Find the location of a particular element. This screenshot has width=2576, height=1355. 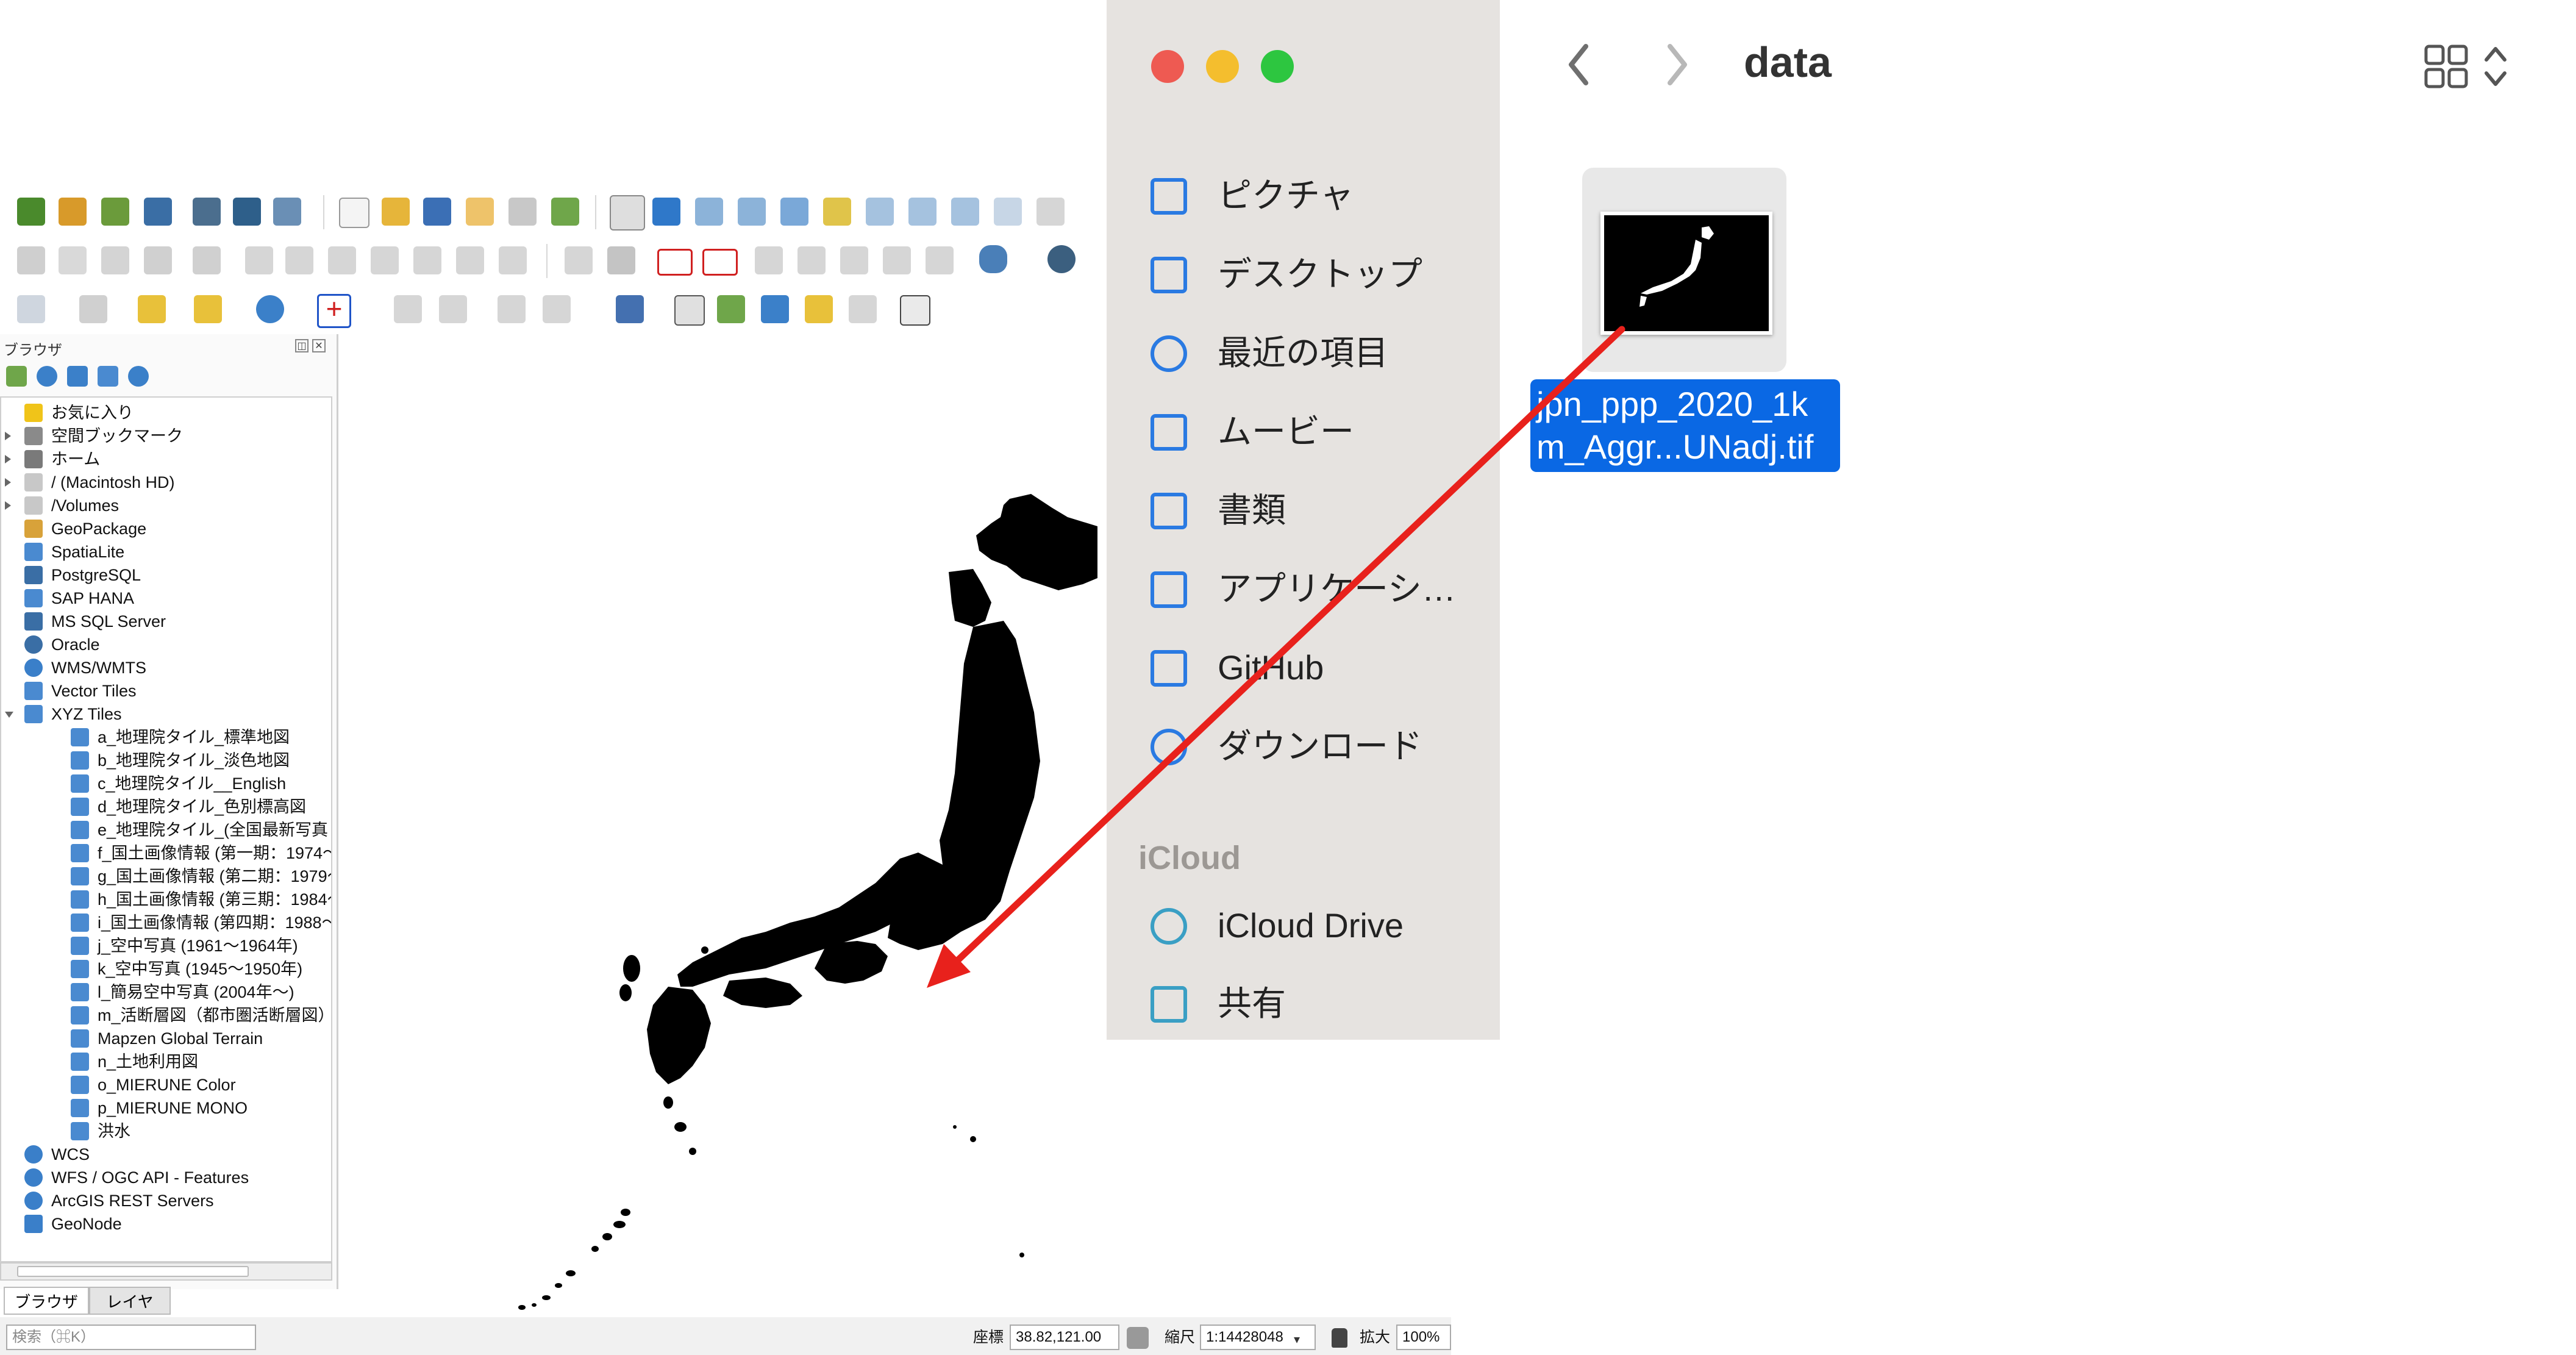

drag-arrow-line is located at coordinates (1286, 648).